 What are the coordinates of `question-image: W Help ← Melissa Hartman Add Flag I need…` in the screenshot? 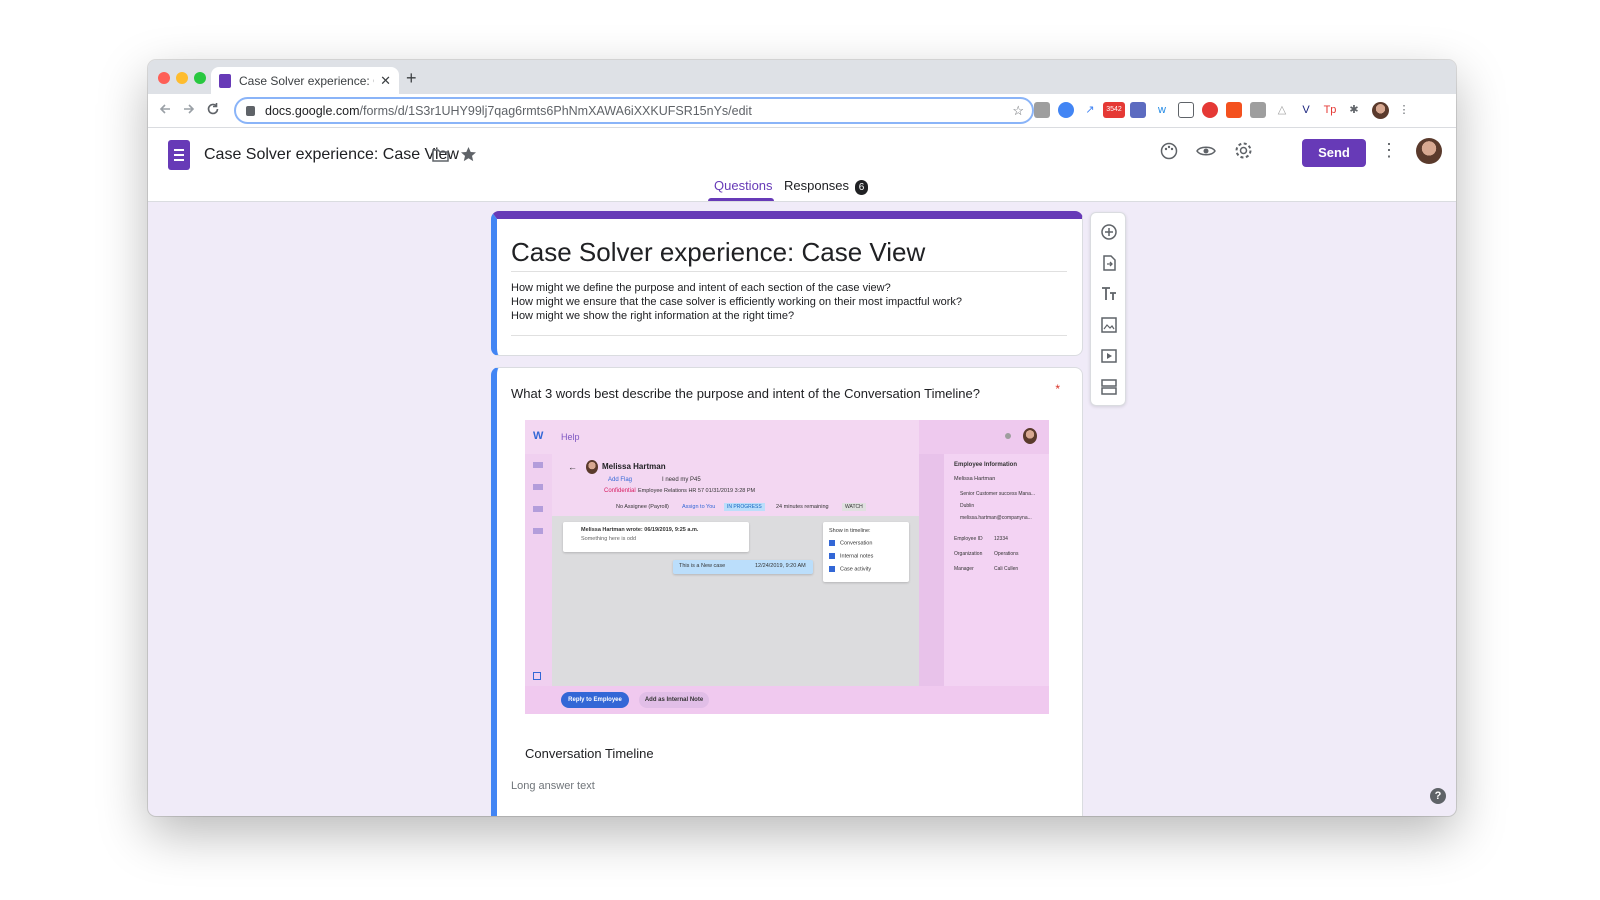 It's located at (787, 567).